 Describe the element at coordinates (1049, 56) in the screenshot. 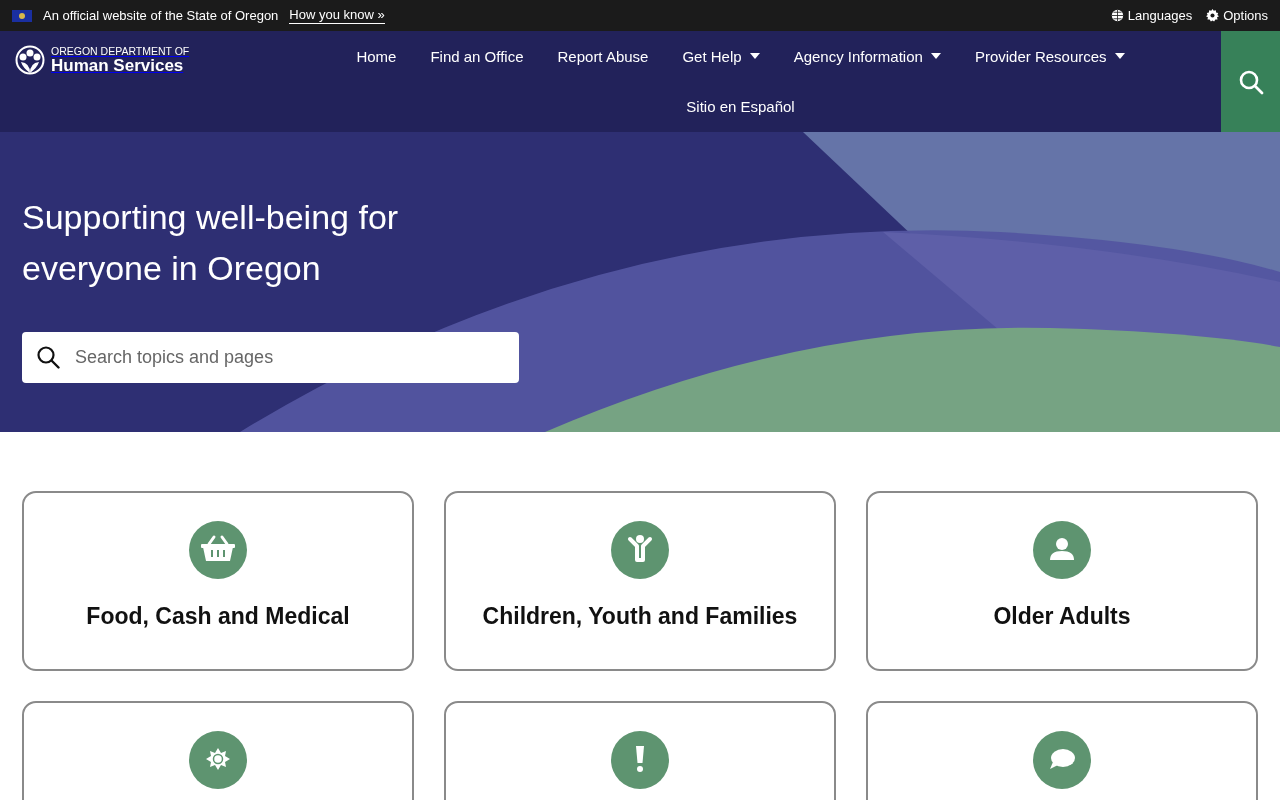

I see `nav-link: Provider Resources` at that location.